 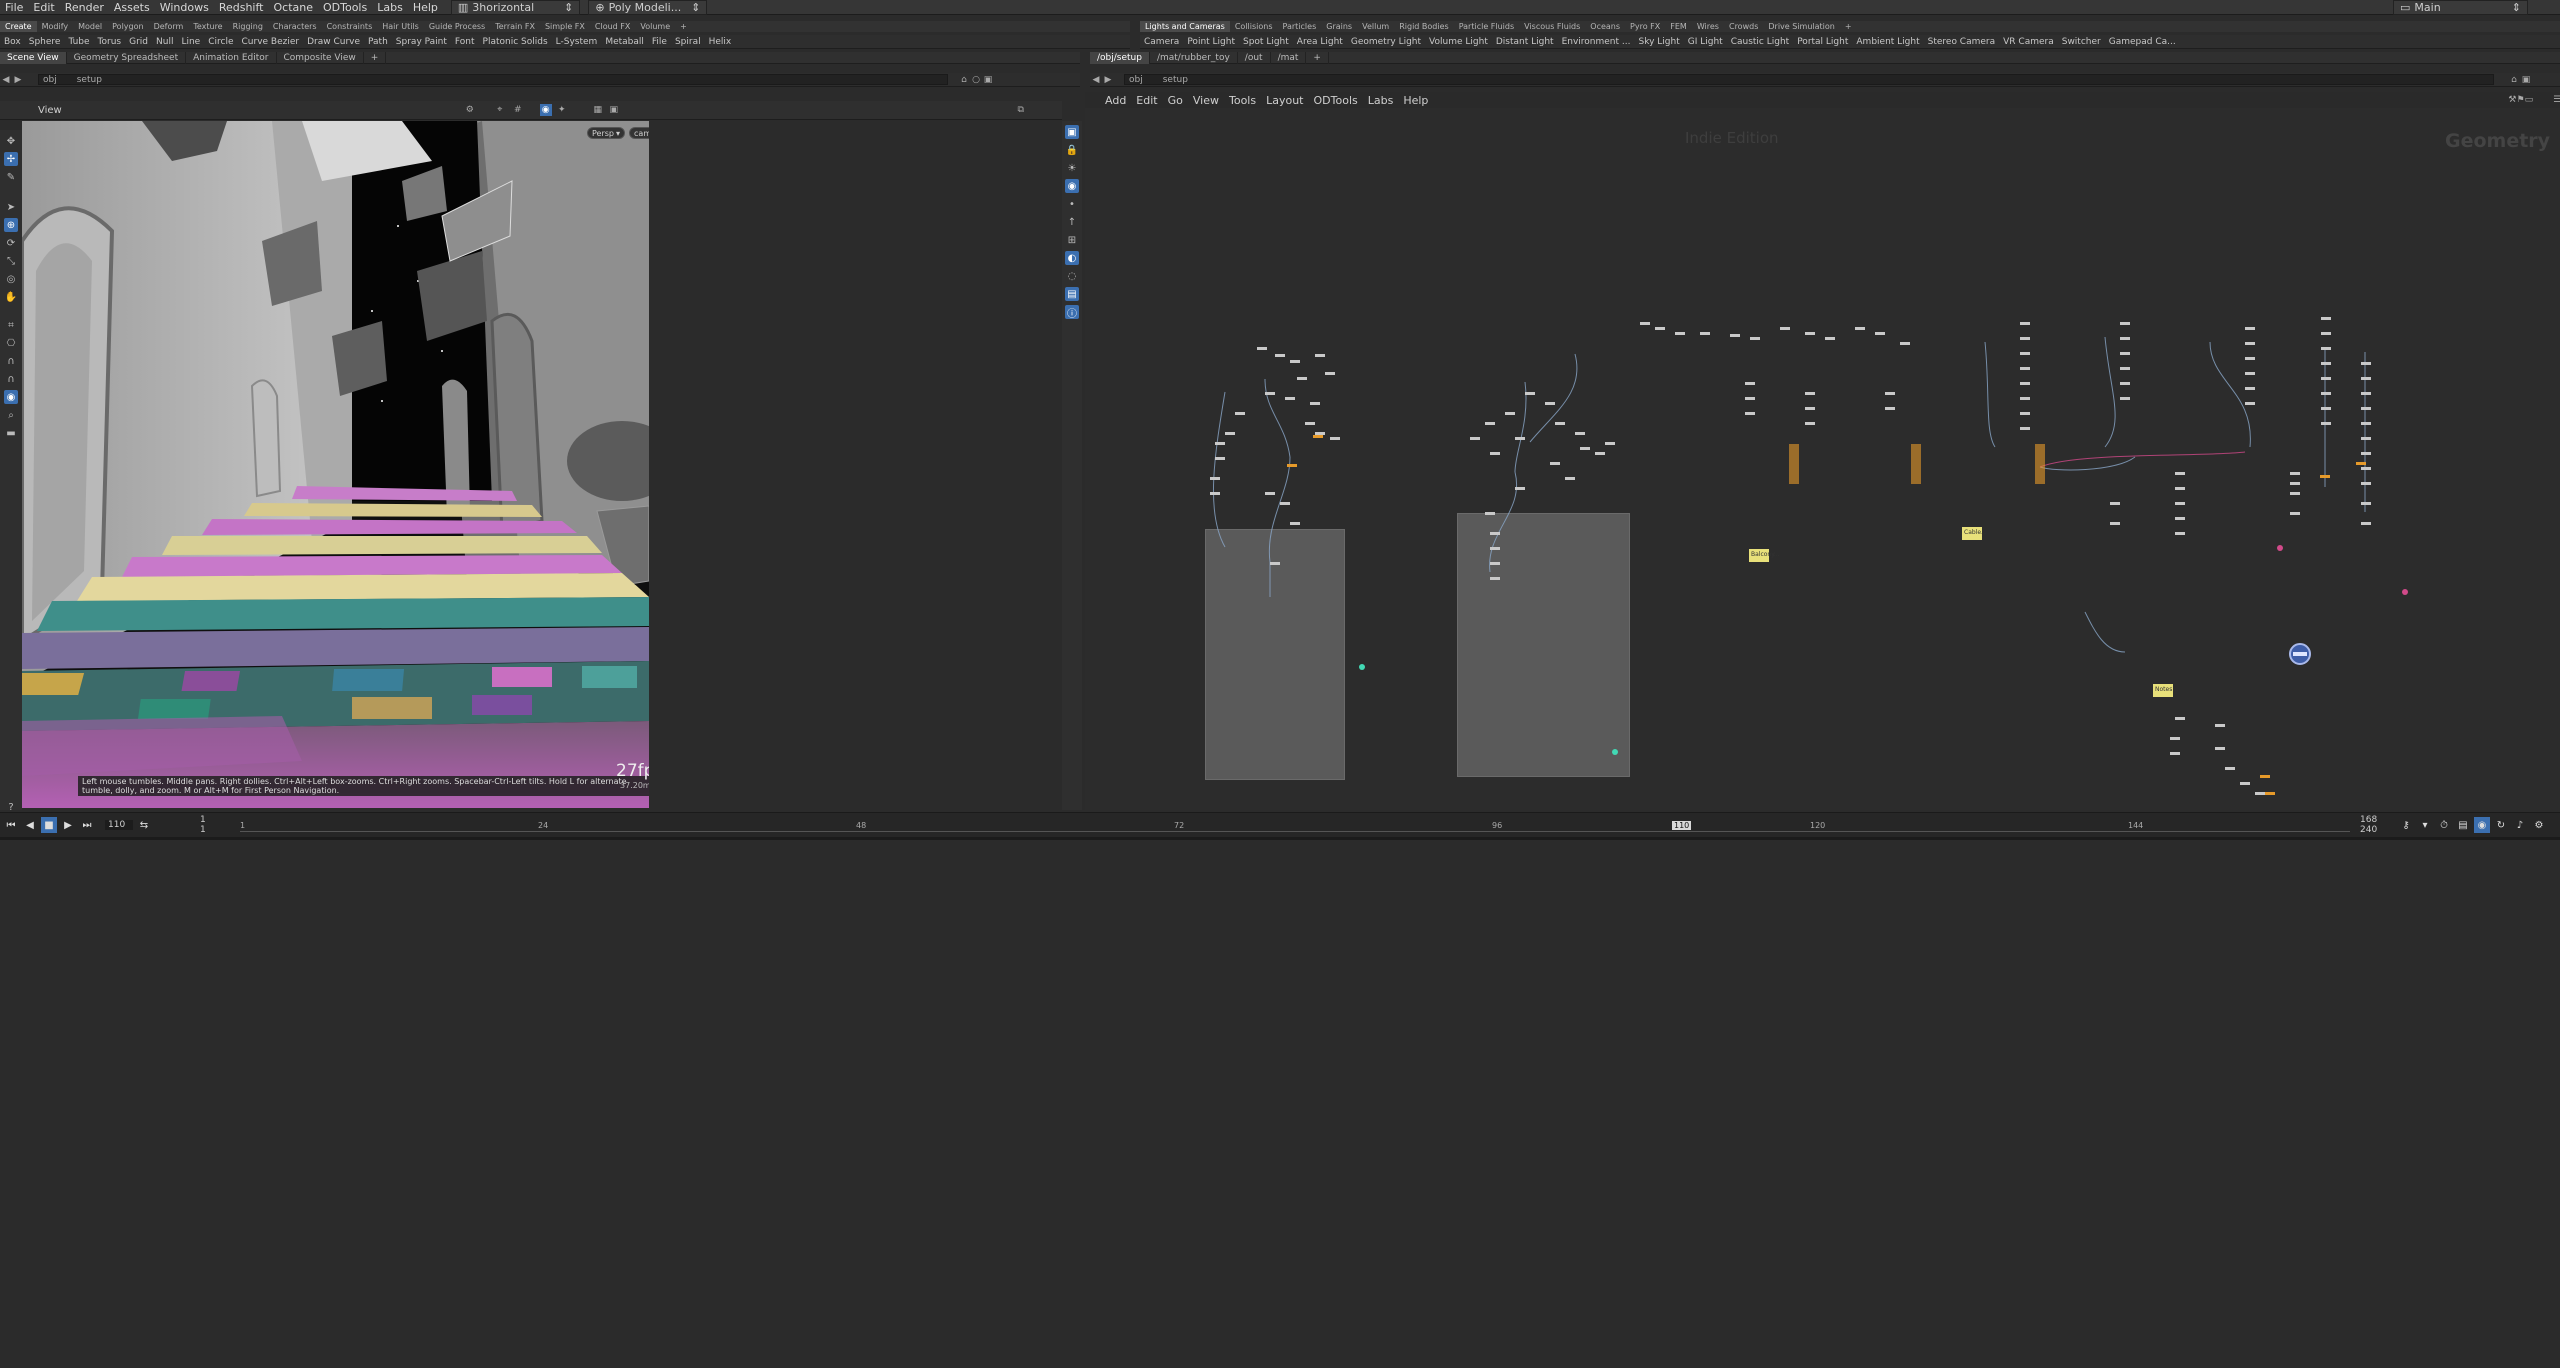 I want to click on tool-stereo-camera: Stereo Camera, so click(x=1962, y=42).